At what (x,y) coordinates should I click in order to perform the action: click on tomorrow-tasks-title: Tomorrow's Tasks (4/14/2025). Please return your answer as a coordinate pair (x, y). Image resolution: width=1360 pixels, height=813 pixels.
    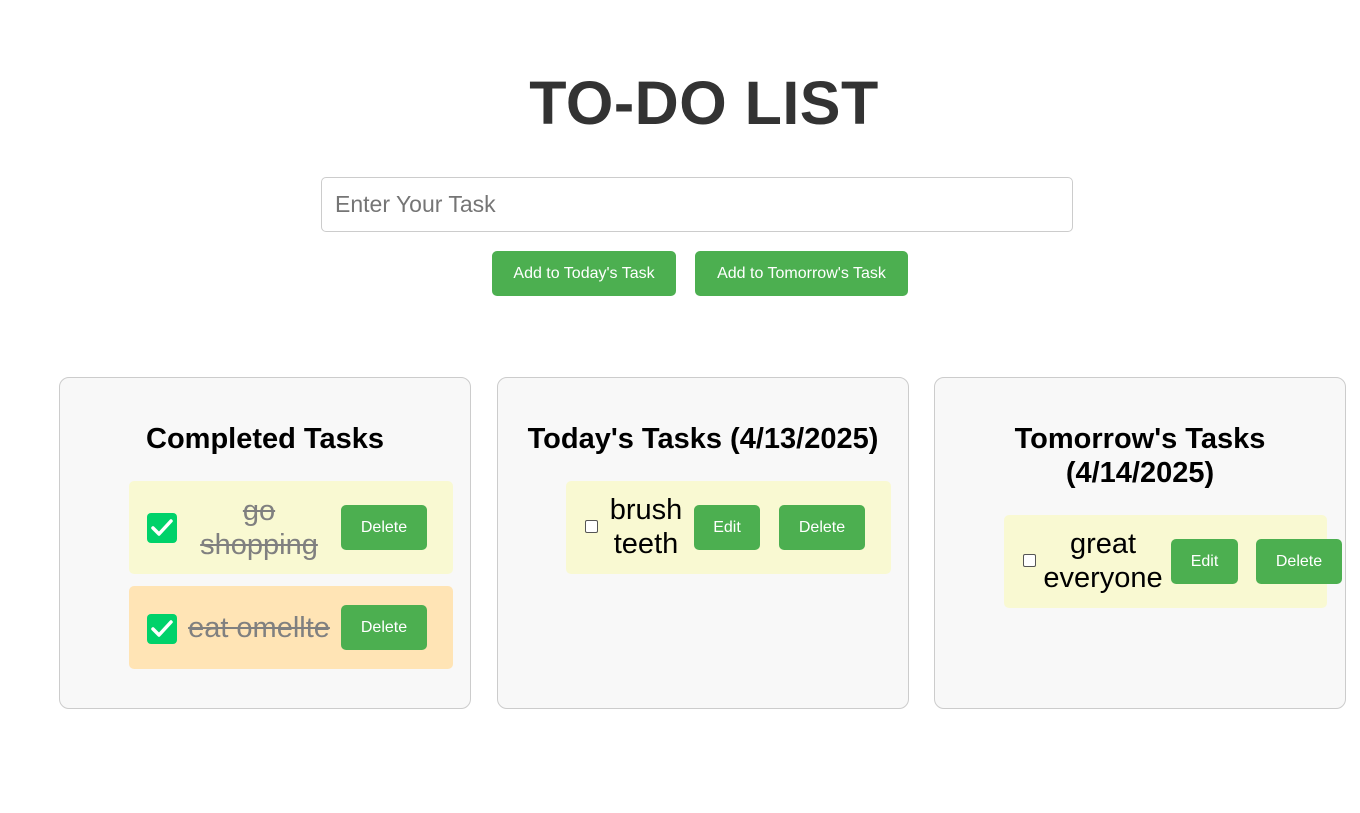
    Looking at the image, I should click on (1140, 456).